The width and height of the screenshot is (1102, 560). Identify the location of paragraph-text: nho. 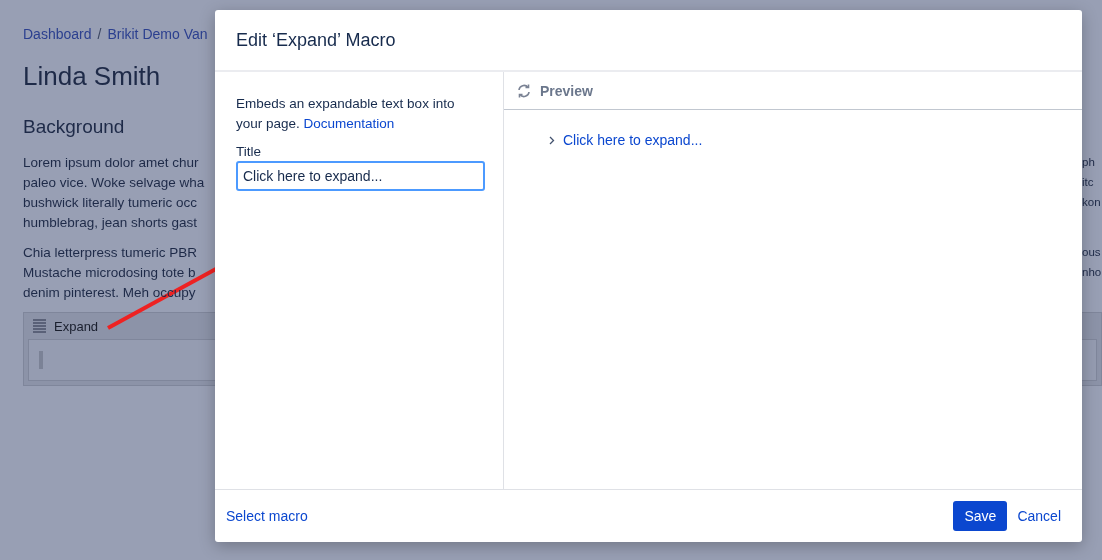
(1092, 272).